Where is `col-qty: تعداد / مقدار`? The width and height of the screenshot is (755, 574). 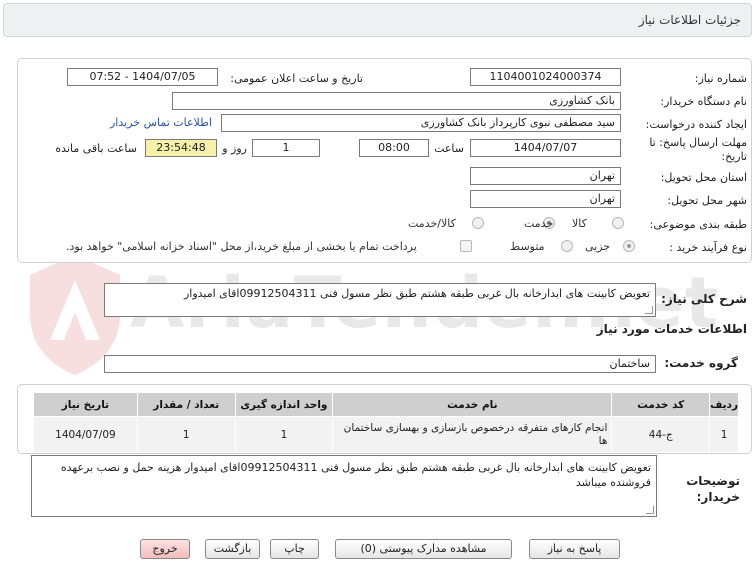
col-qty: تعداد / مقدار is located at coordinates (186, 404).